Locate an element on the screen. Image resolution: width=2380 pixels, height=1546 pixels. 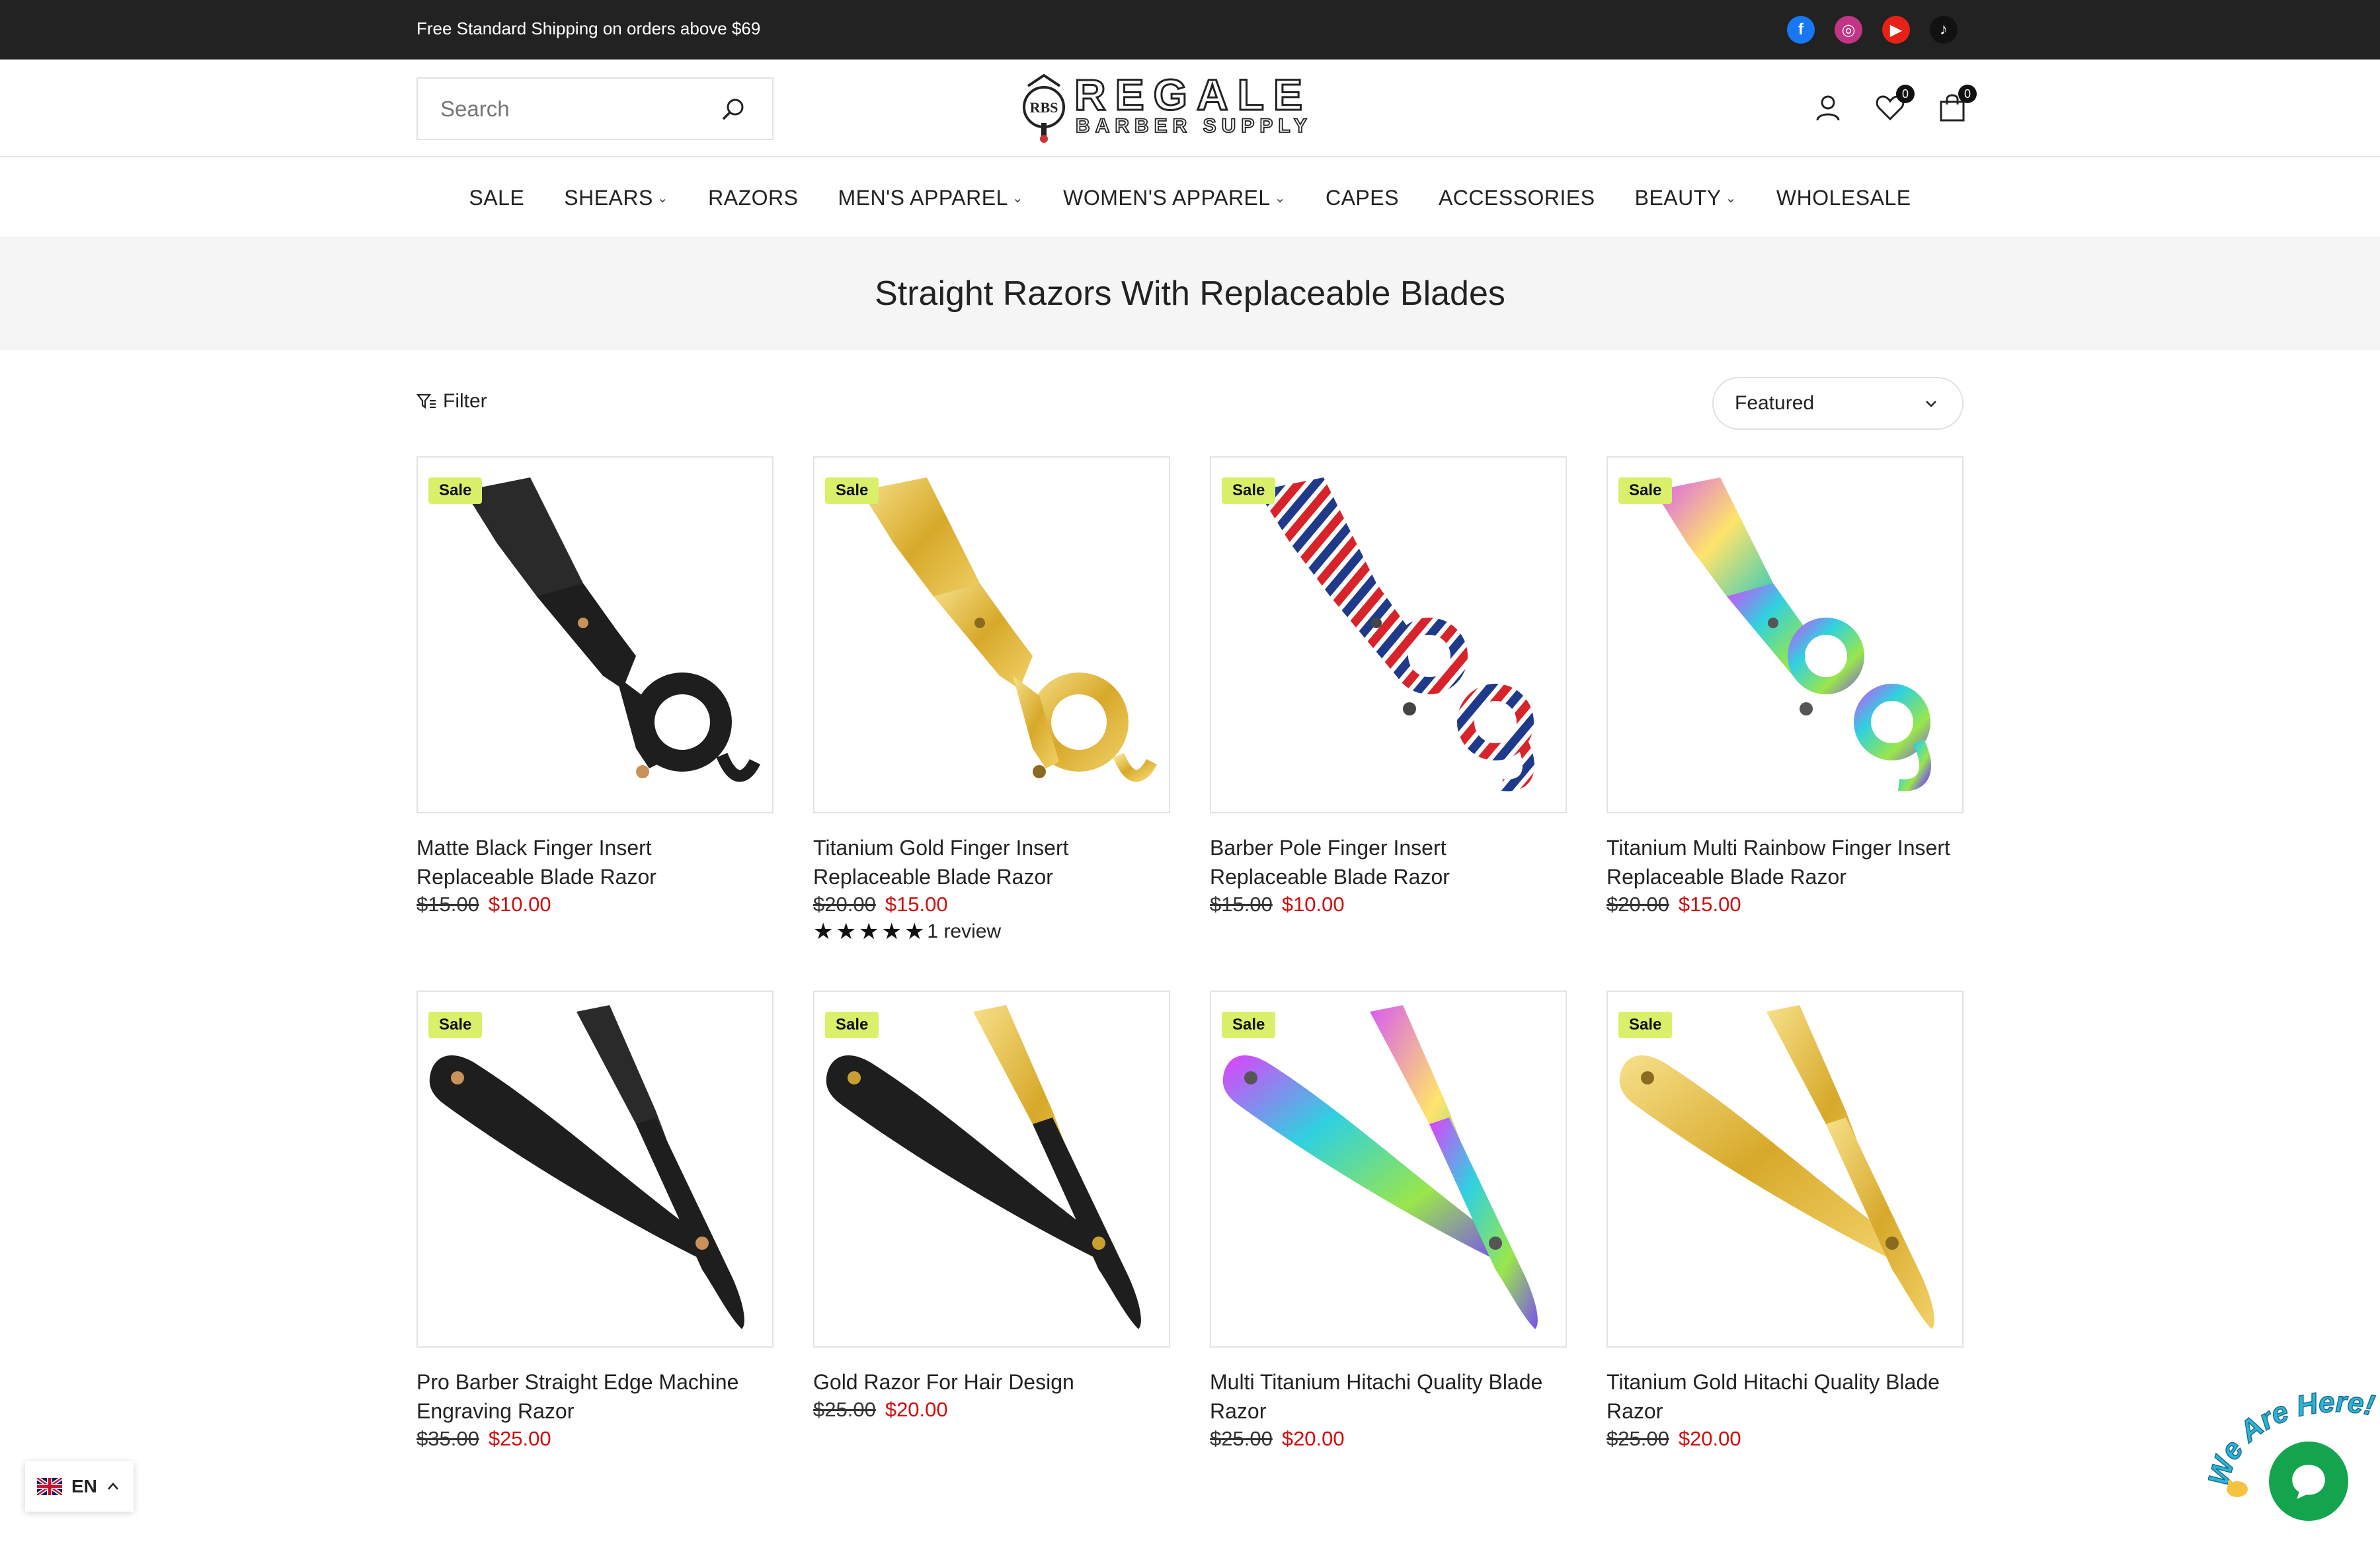
site-logo: RBS REGALE BARBER SUPPLY is located at coordinates (1190, 105).